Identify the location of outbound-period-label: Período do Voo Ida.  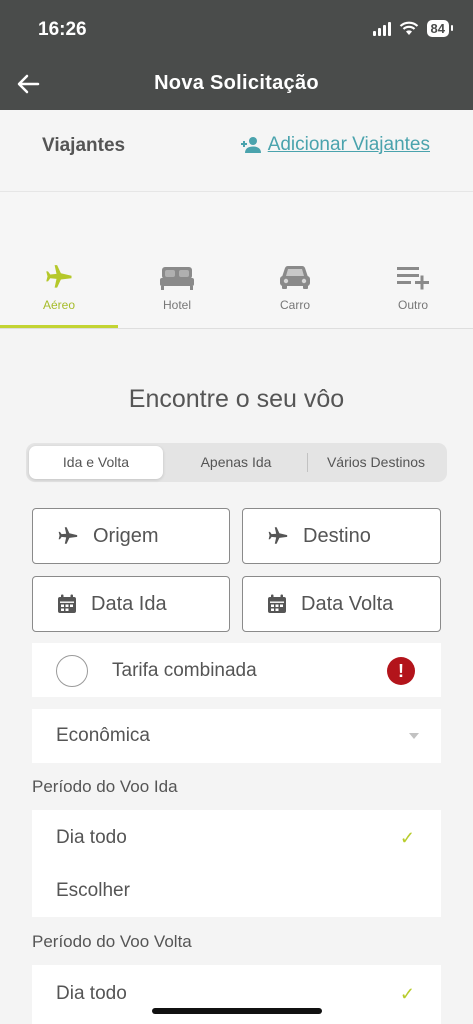
(105, 786).